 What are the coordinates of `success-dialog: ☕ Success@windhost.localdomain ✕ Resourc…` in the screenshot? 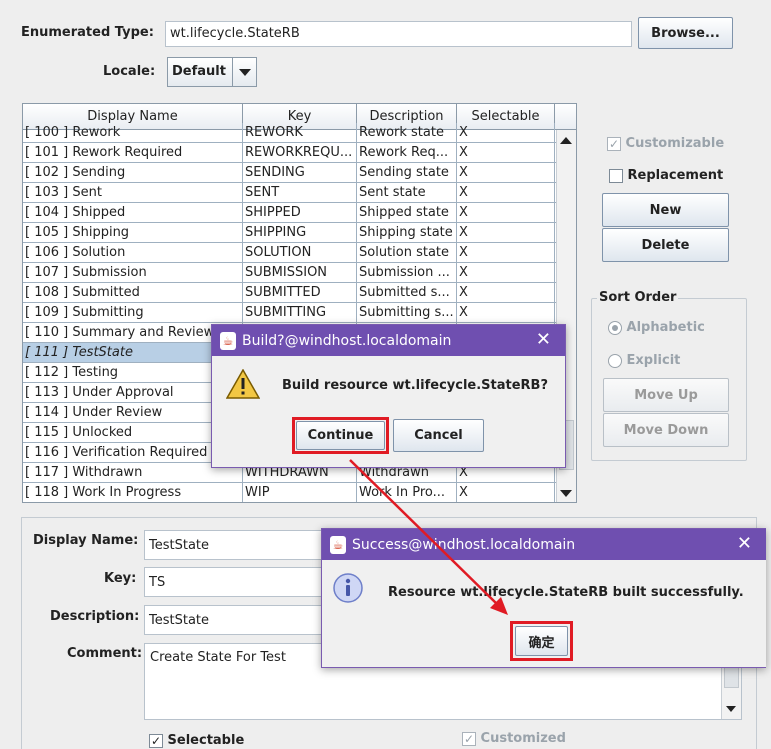 It's located at (543, 598).